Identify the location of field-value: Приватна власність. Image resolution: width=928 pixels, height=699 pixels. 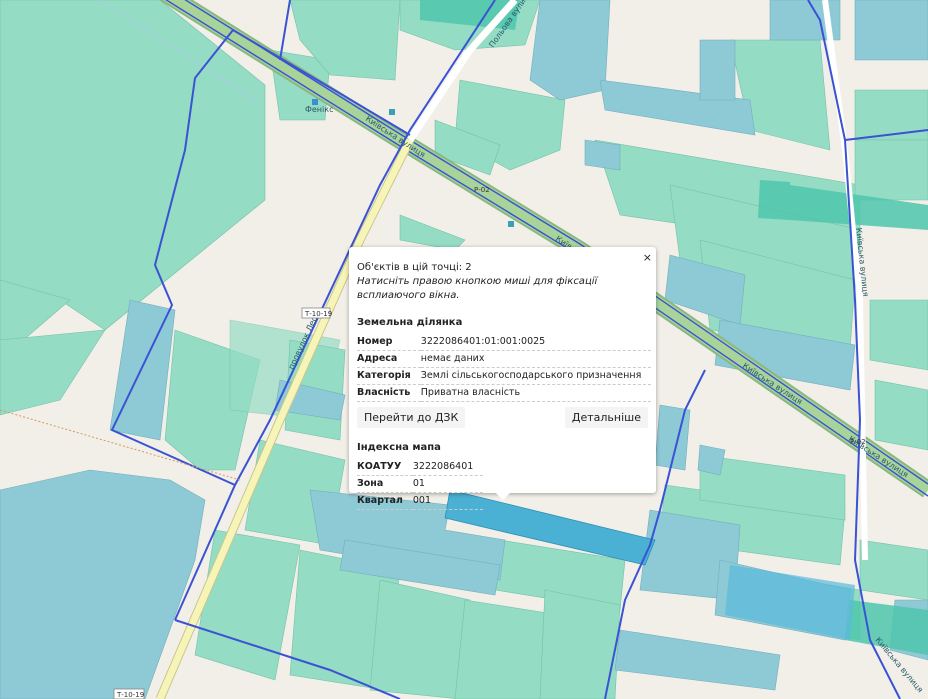
(536, 393).